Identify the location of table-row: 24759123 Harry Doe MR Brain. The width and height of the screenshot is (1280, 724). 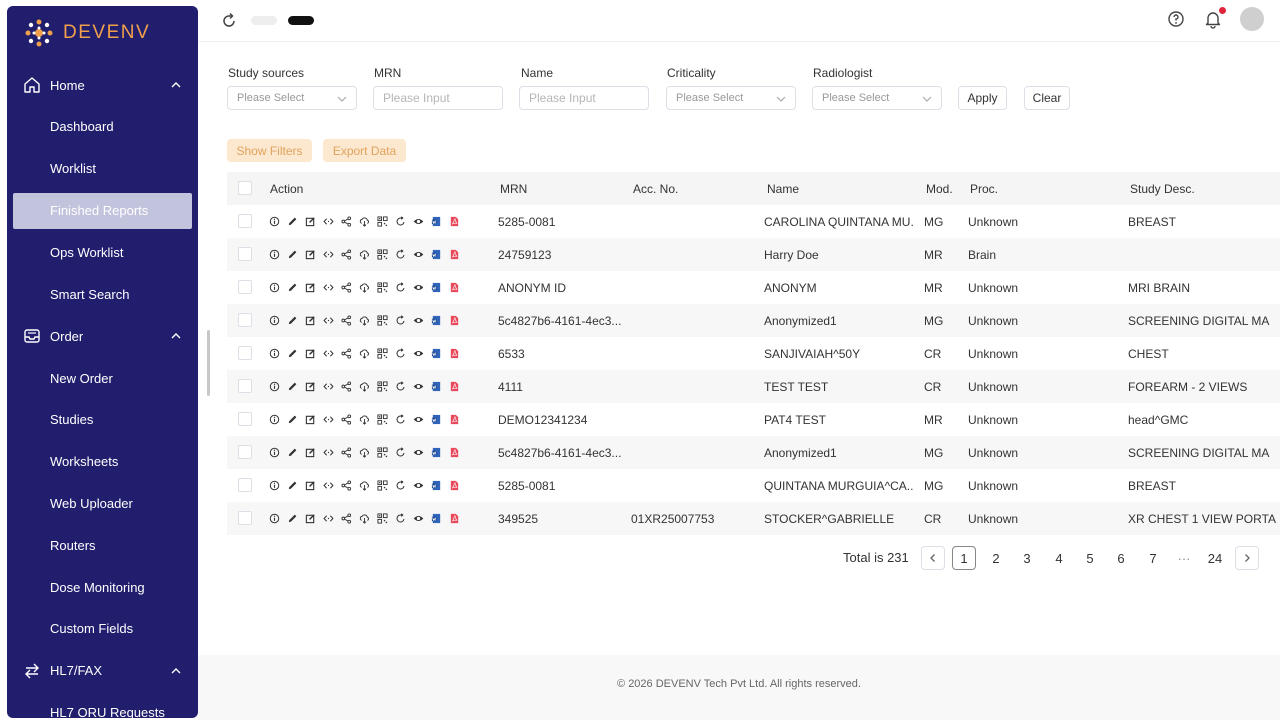
(753, 254).